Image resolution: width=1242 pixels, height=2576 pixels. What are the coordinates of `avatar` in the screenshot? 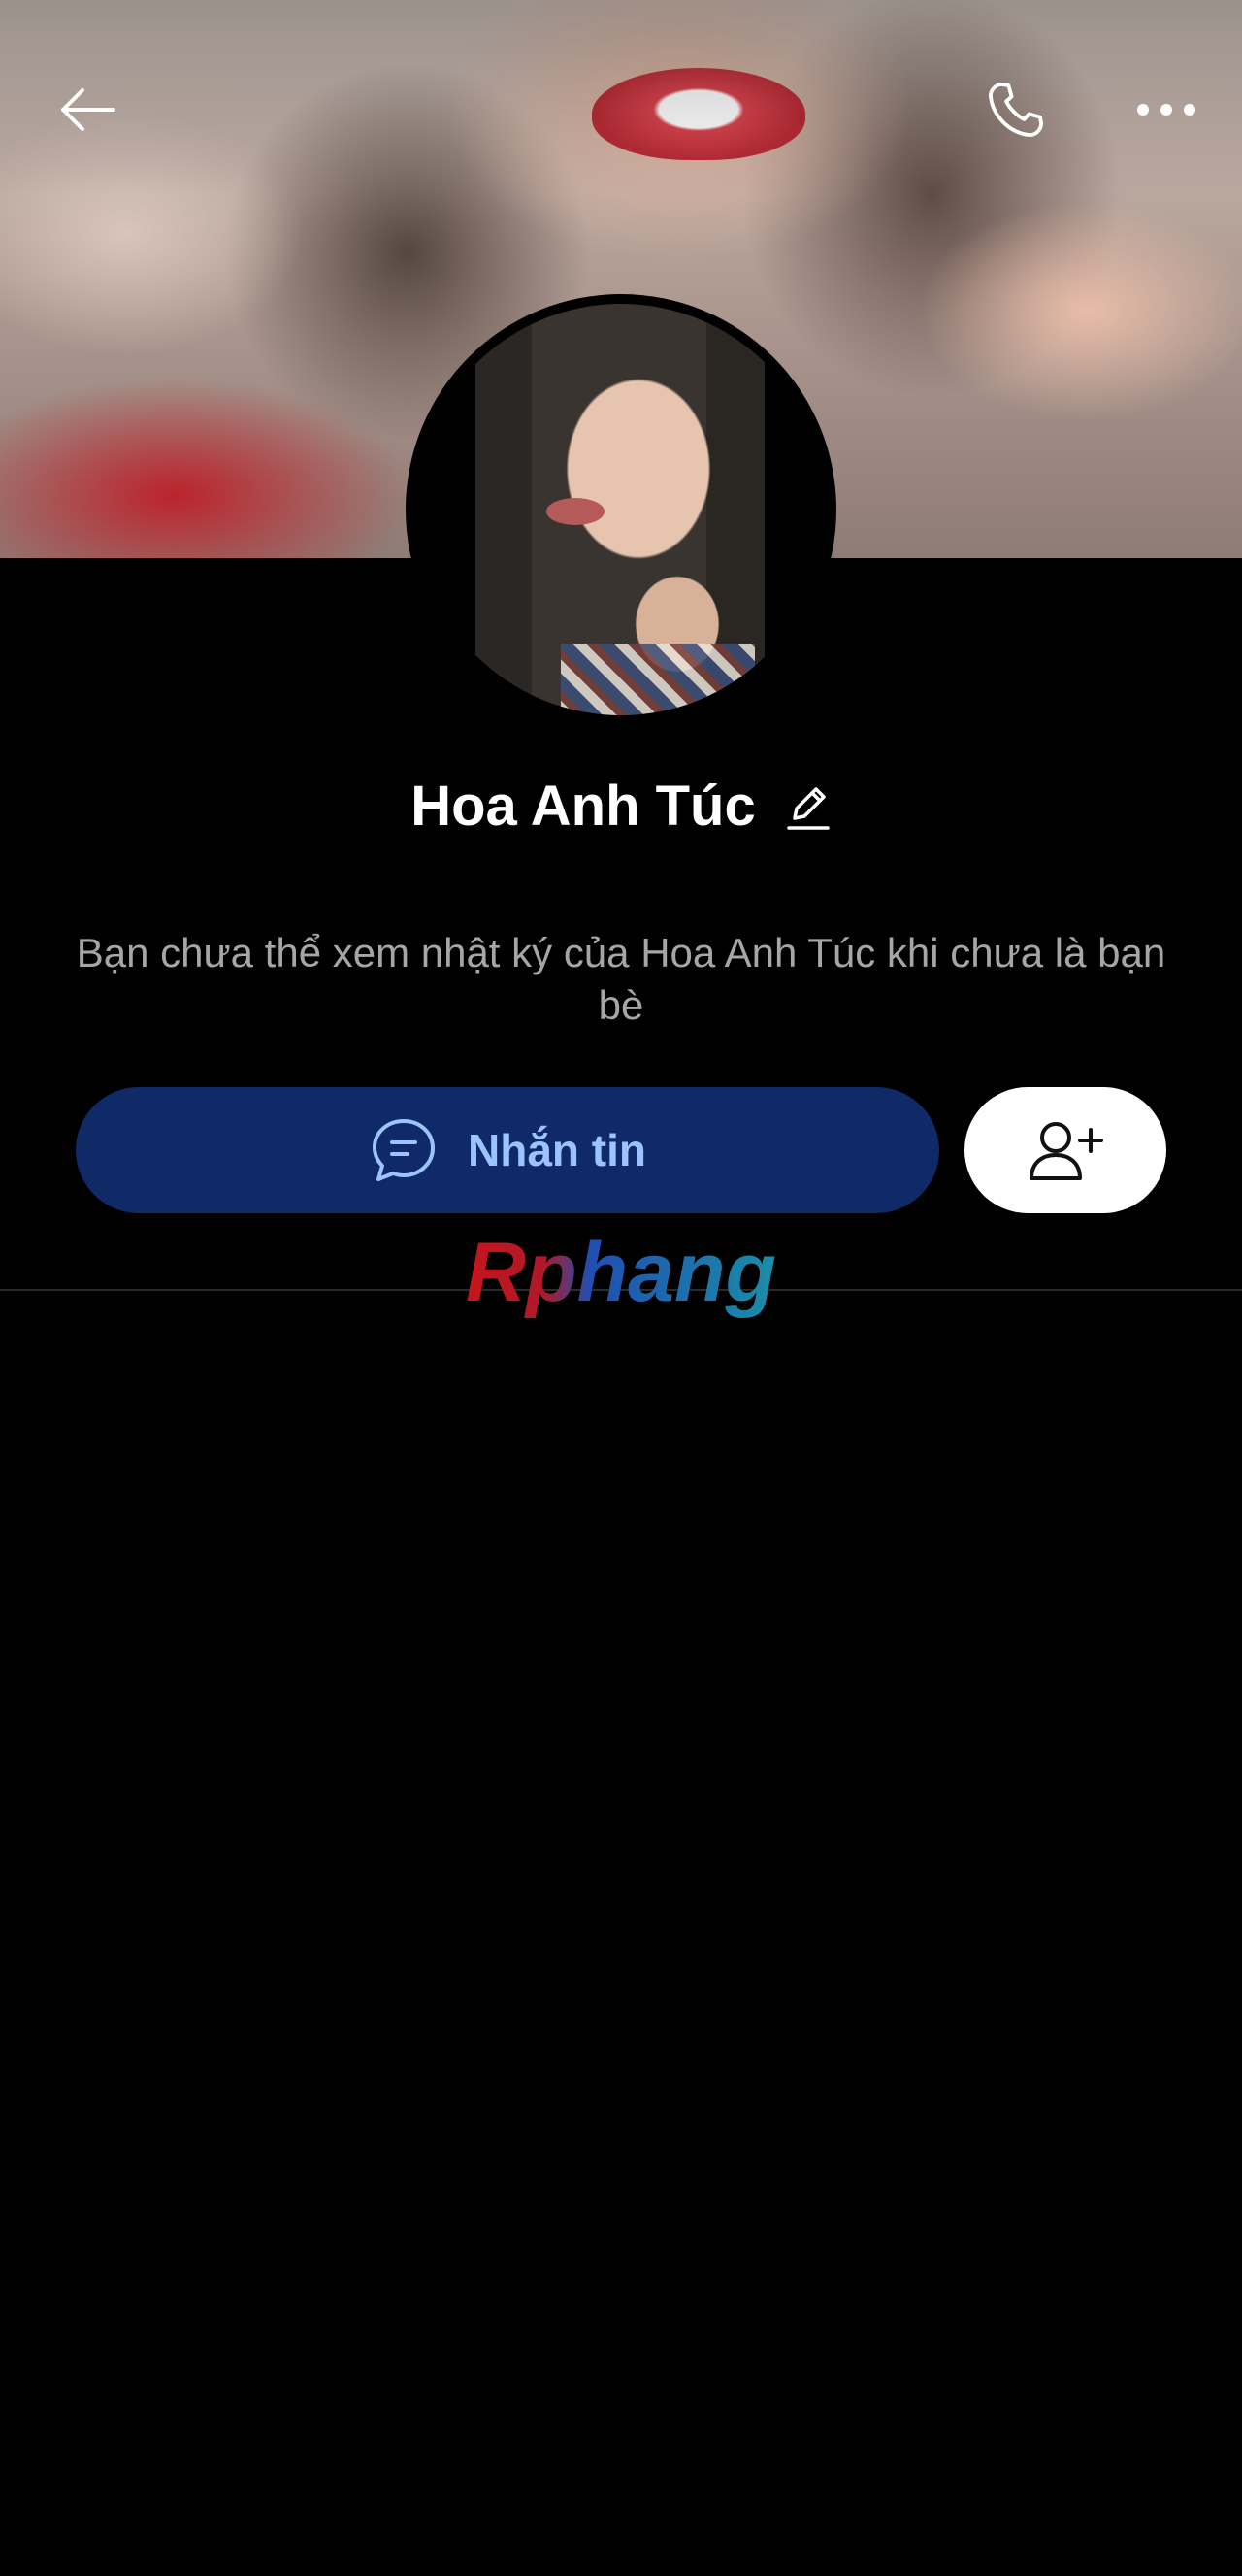 It's located at (621, 509).